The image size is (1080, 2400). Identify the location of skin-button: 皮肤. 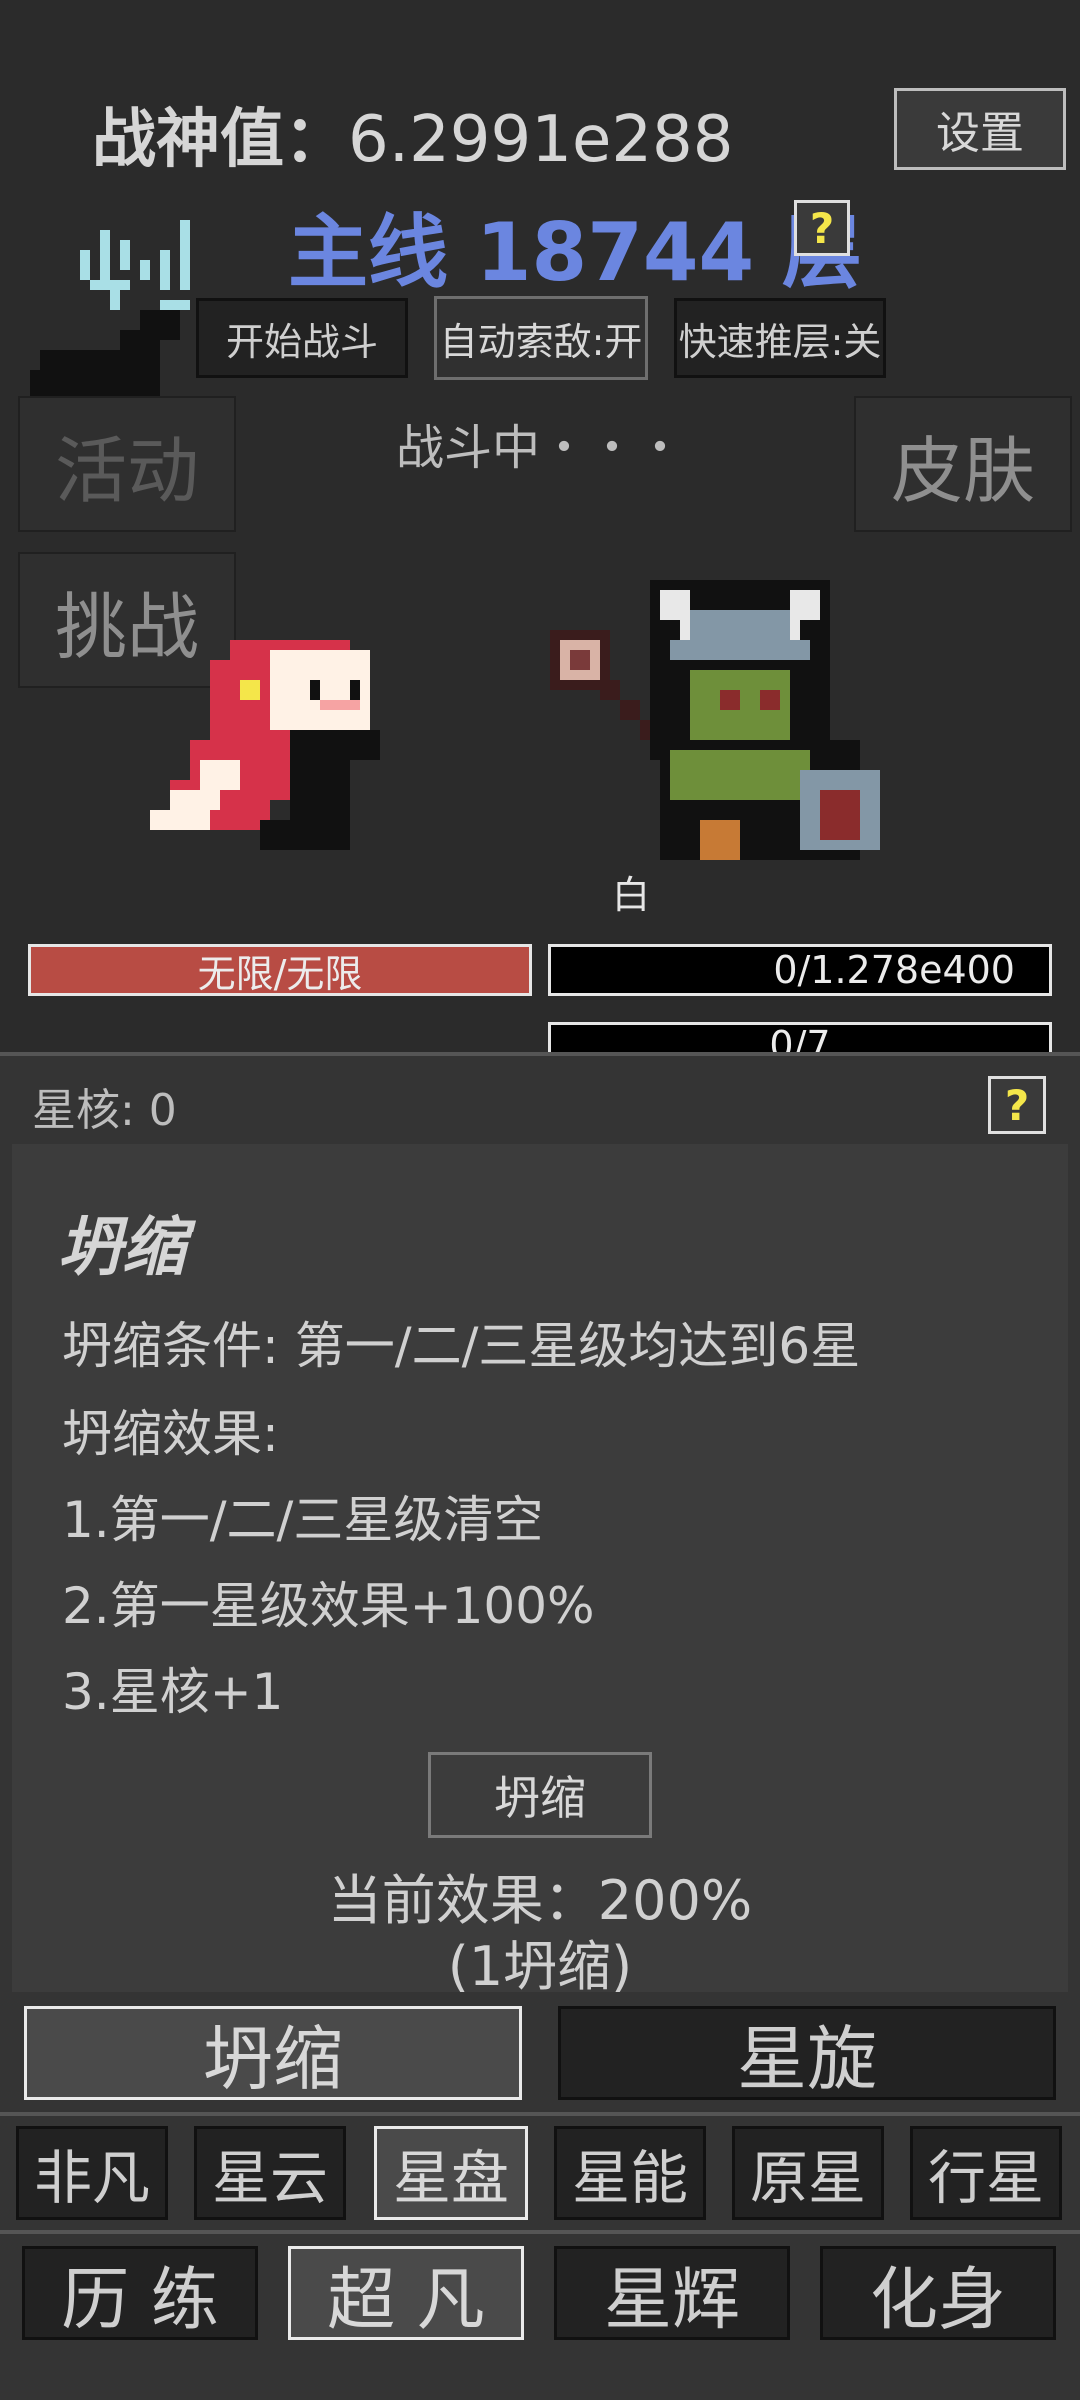
(963, 464).